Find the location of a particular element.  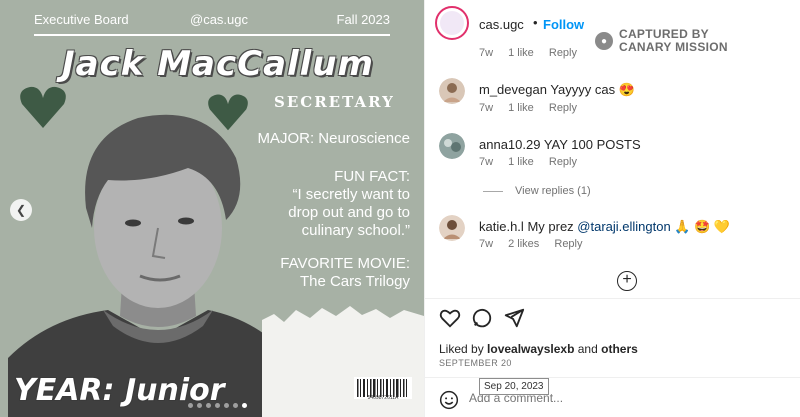

carousel-indicator is located at coordinates (217, 405).